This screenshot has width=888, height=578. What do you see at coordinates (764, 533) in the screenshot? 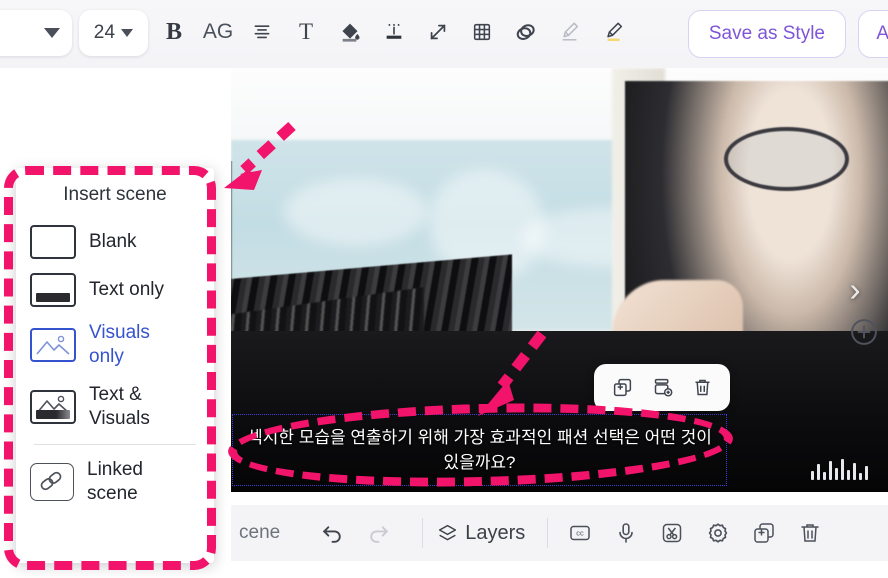
I see `duplicate-scene-icon` at bounding box center [764, 533].